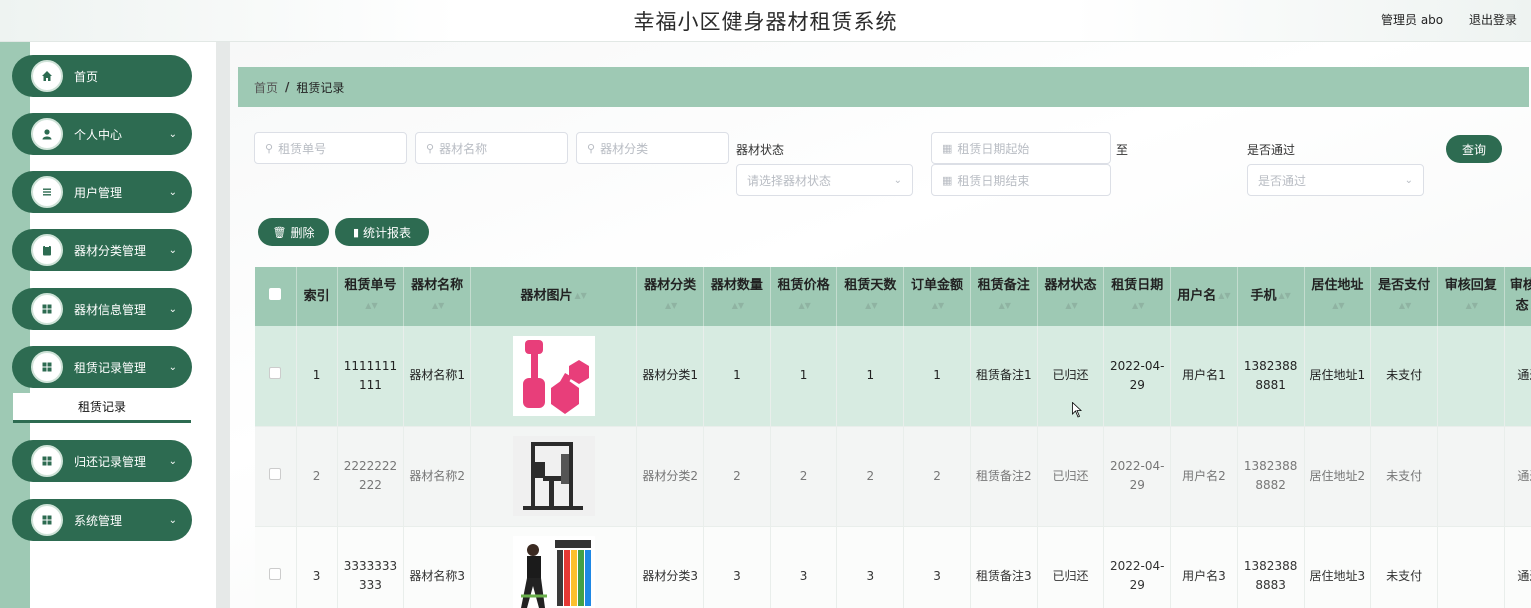  Describe the element at coordinates (463, 148) in the screenshot. I see `equipment-name-placeholder: 器材名称` at that location.